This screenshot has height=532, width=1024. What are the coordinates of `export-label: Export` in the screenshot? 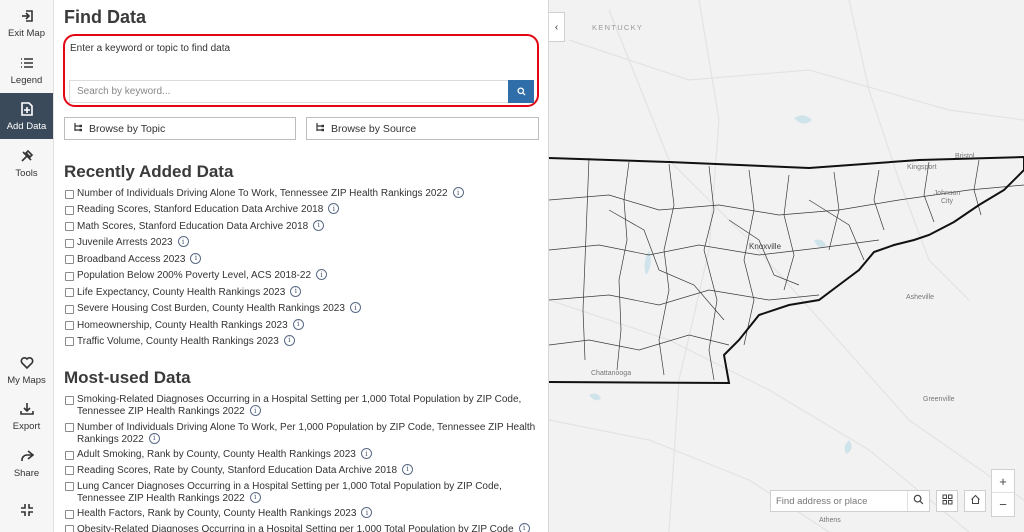 It's located at (26, 426).